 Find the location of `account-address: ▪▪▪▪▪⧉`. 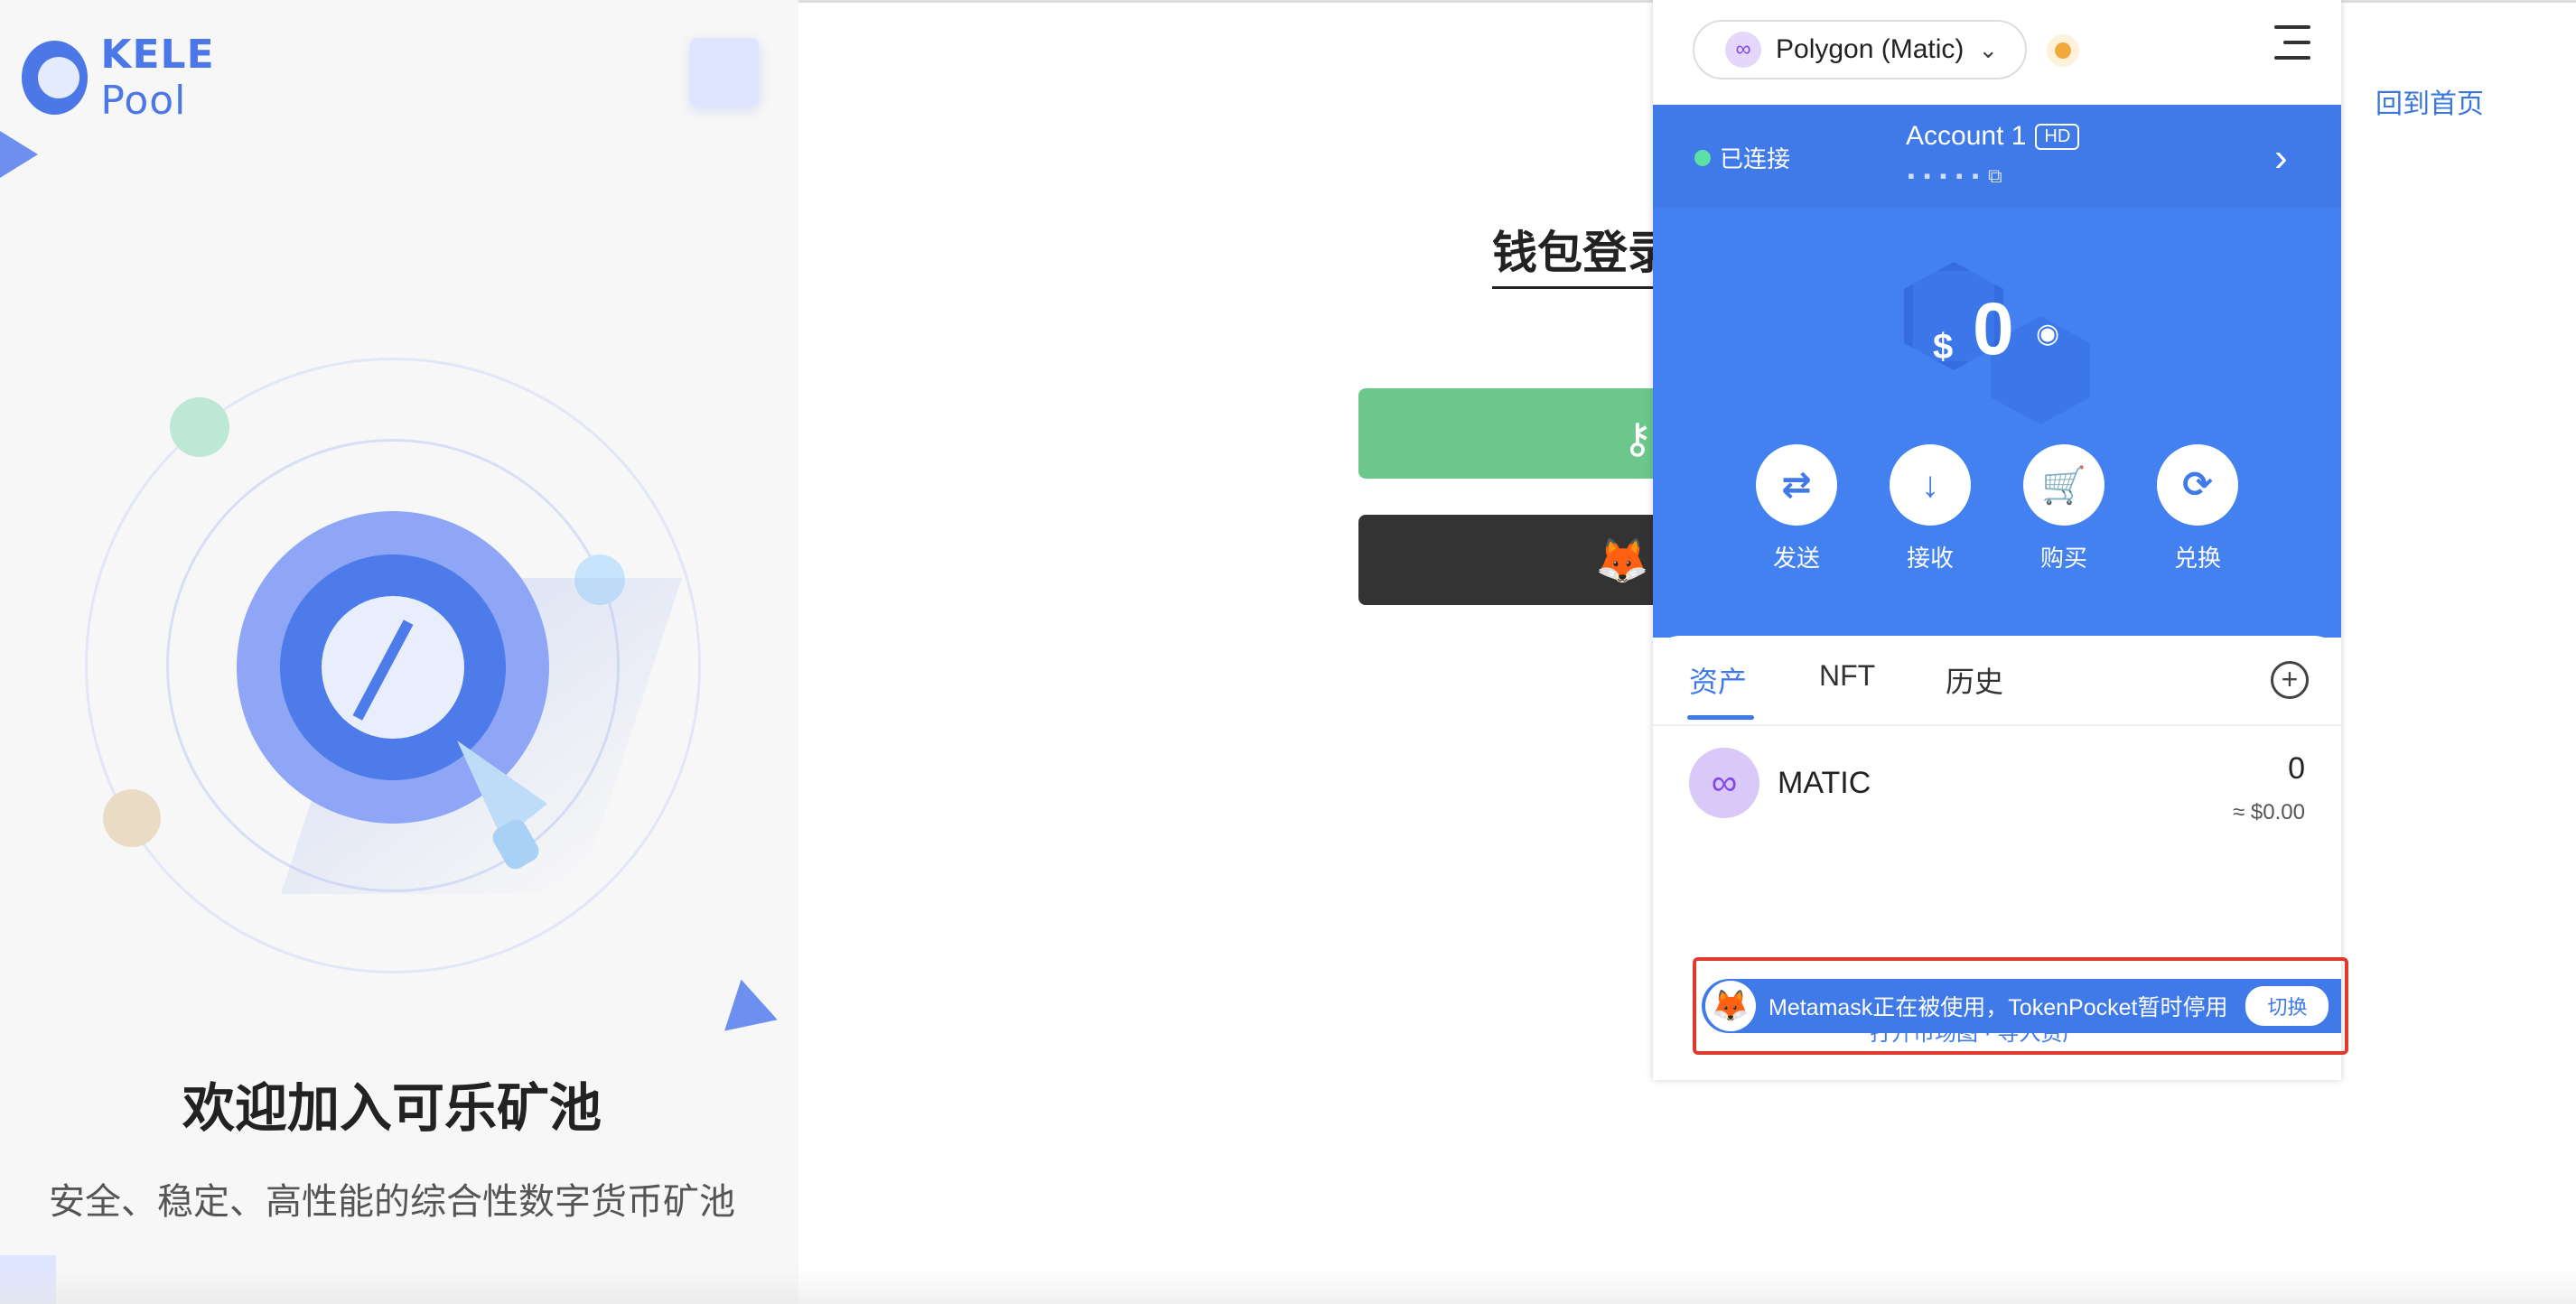

account-address: ▪▪▪▪▪⧉ is located at coordinates (1960, 176).